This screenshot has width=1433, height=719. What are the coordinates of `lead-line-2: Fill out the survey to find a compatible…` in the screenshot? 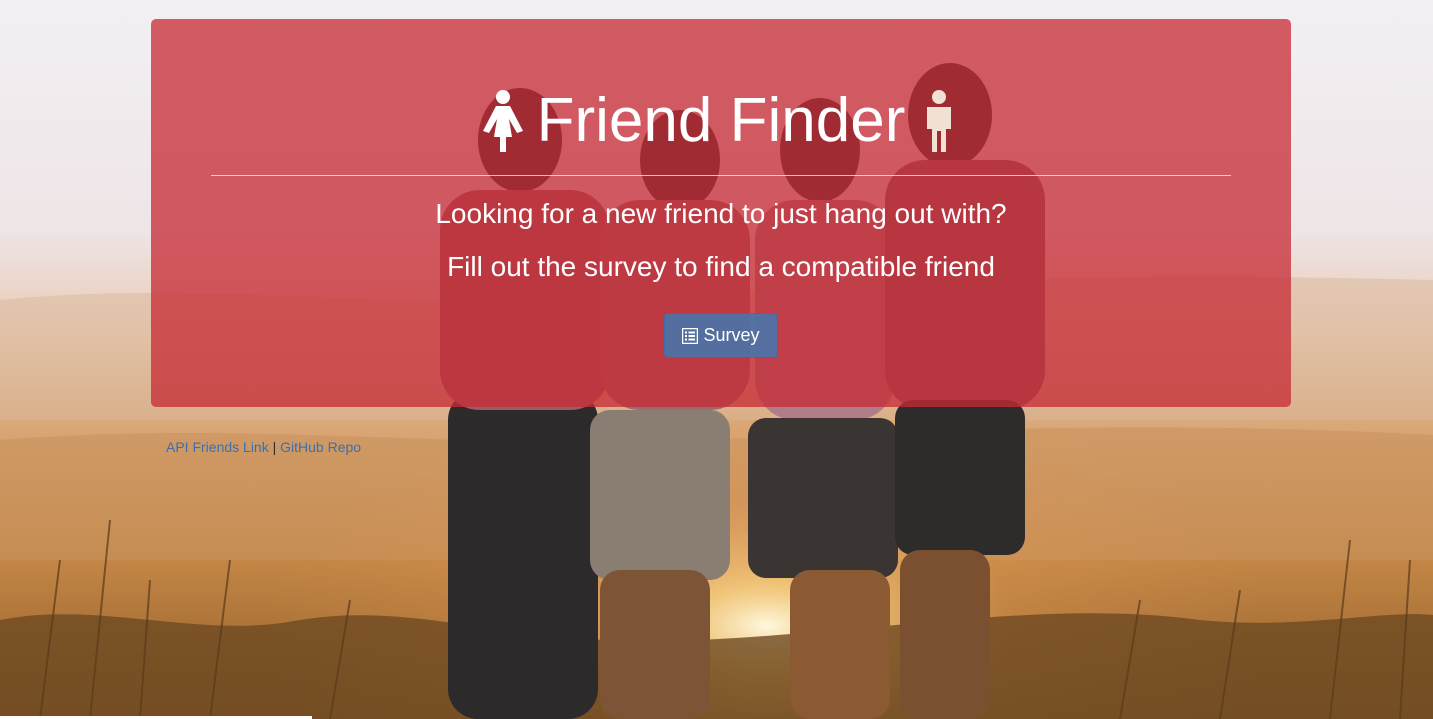 It's located at (721, 266).